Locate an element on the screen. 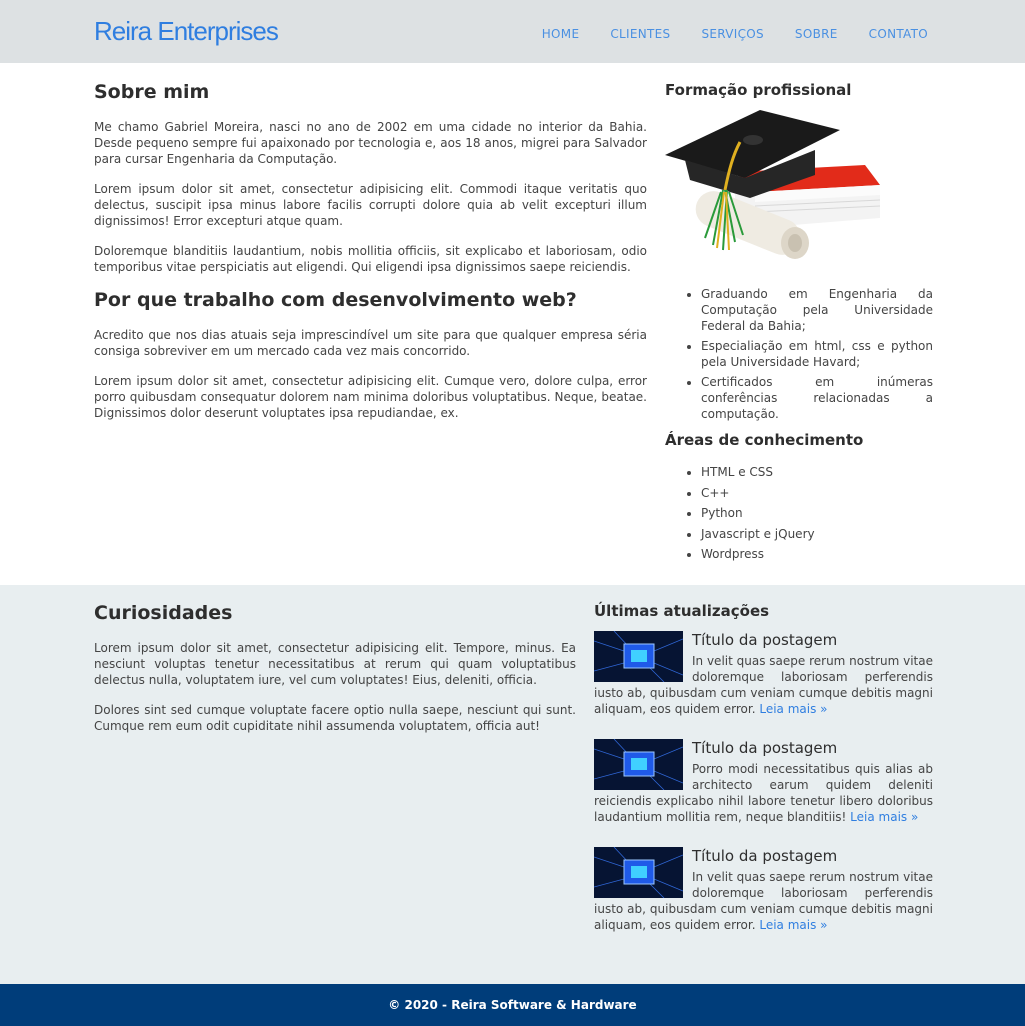 This screenshot has width=1025, height=1026. list-item: Python is located at coordinates (817, 513).